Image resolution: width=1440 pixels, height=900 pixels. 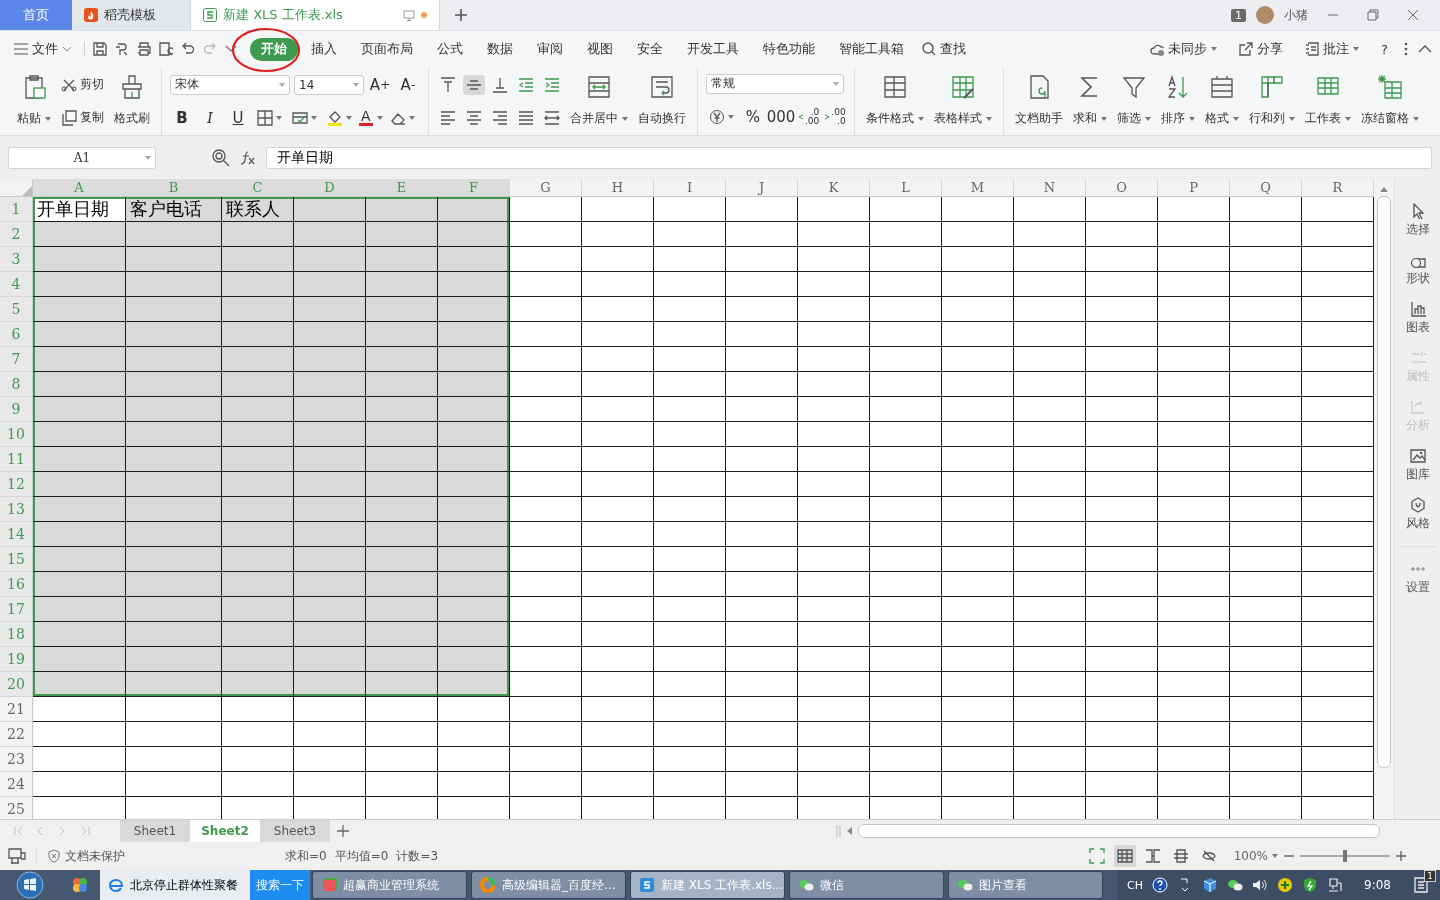 What do you see at coordinates (43, 49) in the screenshot?
I see `file-menu: 文件` at bounding box center [43, 49].